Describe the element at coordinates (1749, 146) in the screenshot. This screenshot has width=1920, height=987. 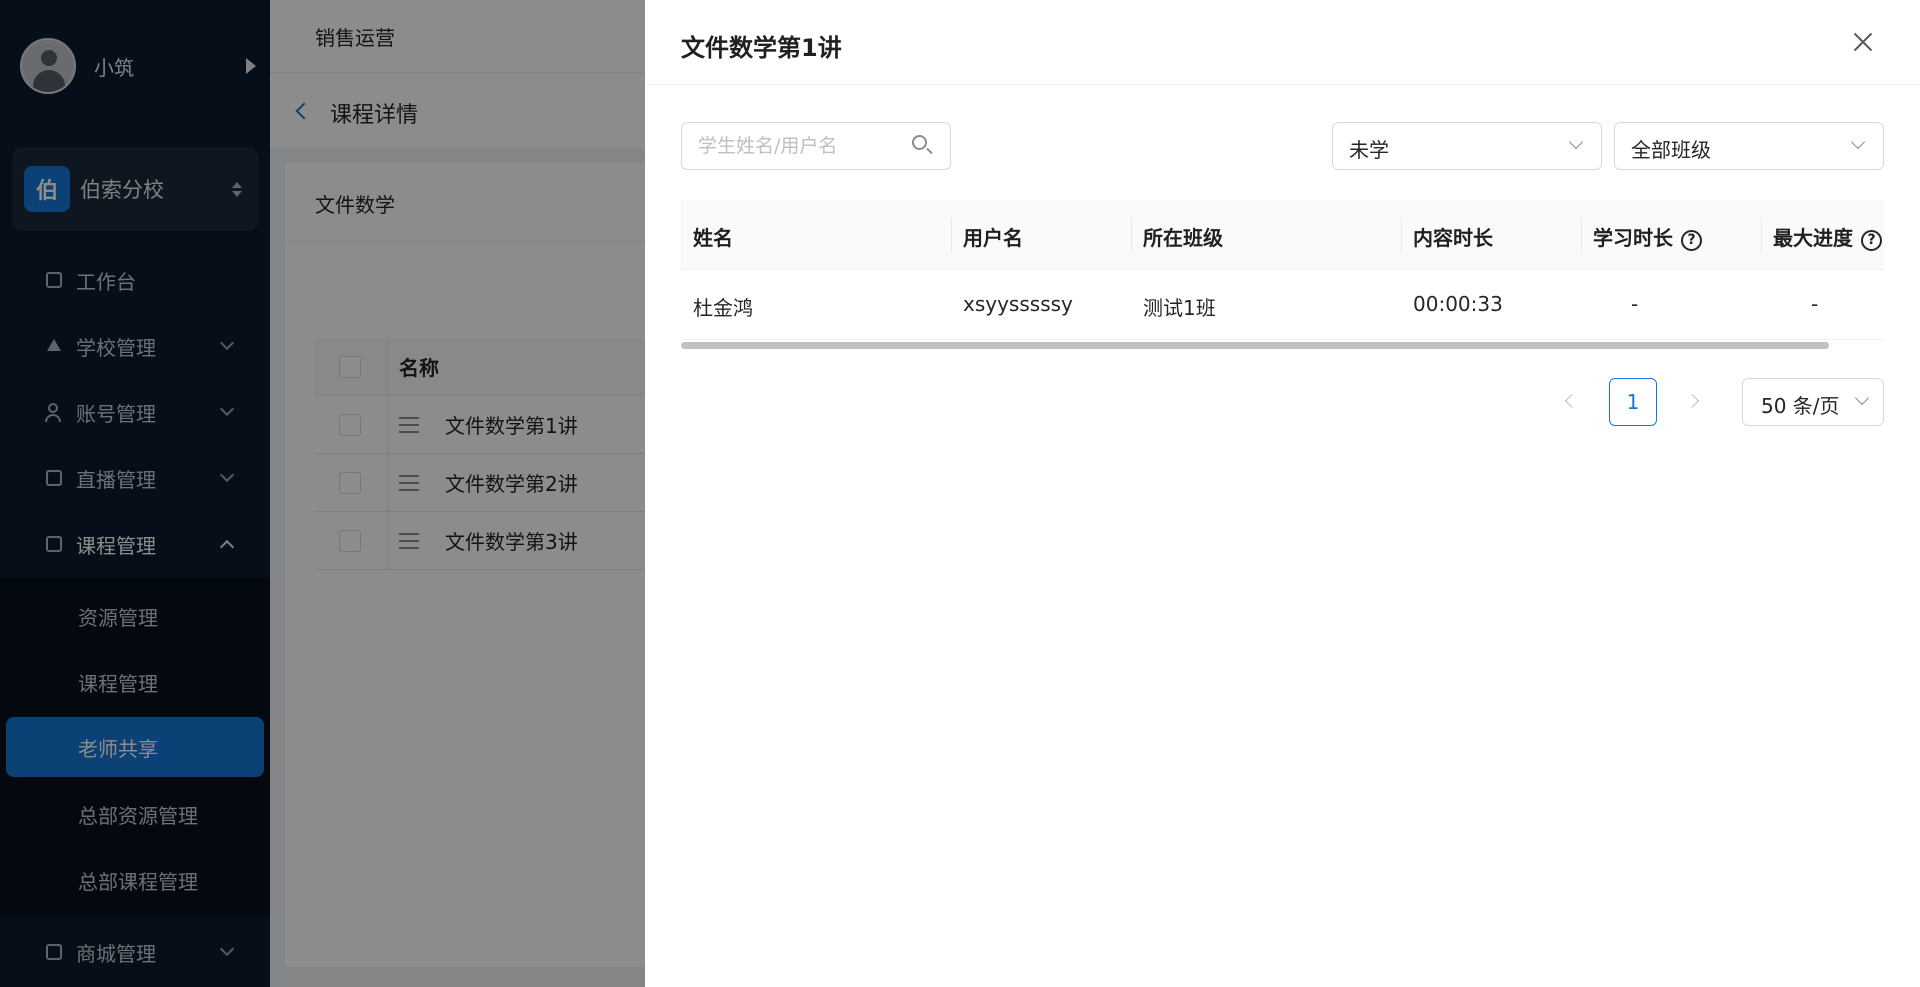
I see `class-select: 全部班级` at that location.